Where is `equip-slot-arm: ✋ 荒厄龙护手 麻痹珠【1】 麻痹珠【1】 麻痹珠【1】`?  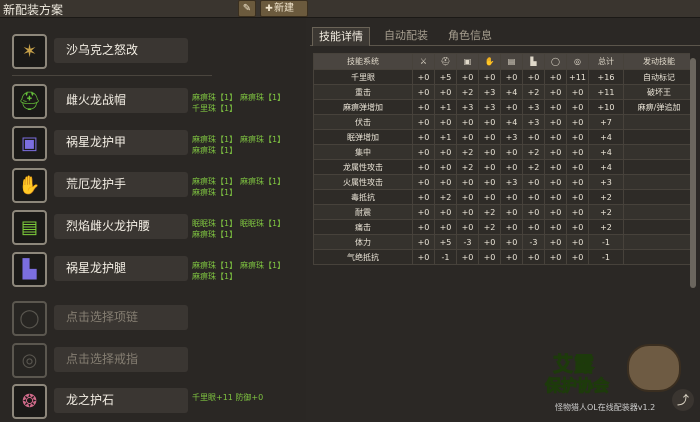 equip-slot-arm: ✋ 荒厄龙护手 麻痹珠【1】 麻痹珠【1】 麻痹珠【1】 is located at coordinates (157, 187).